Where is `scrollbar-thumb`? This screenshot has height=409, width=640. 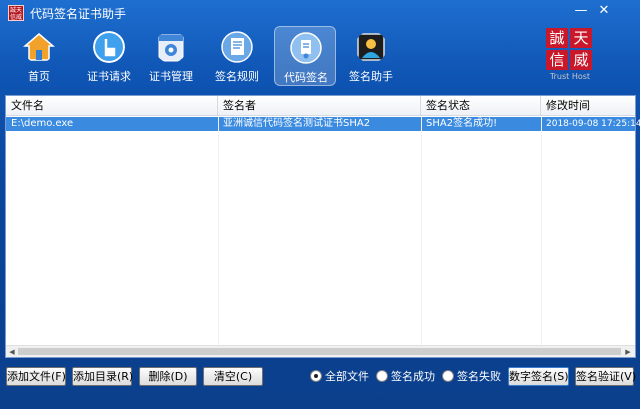
scrollbar-thumb is located at coordinates (319, 351).